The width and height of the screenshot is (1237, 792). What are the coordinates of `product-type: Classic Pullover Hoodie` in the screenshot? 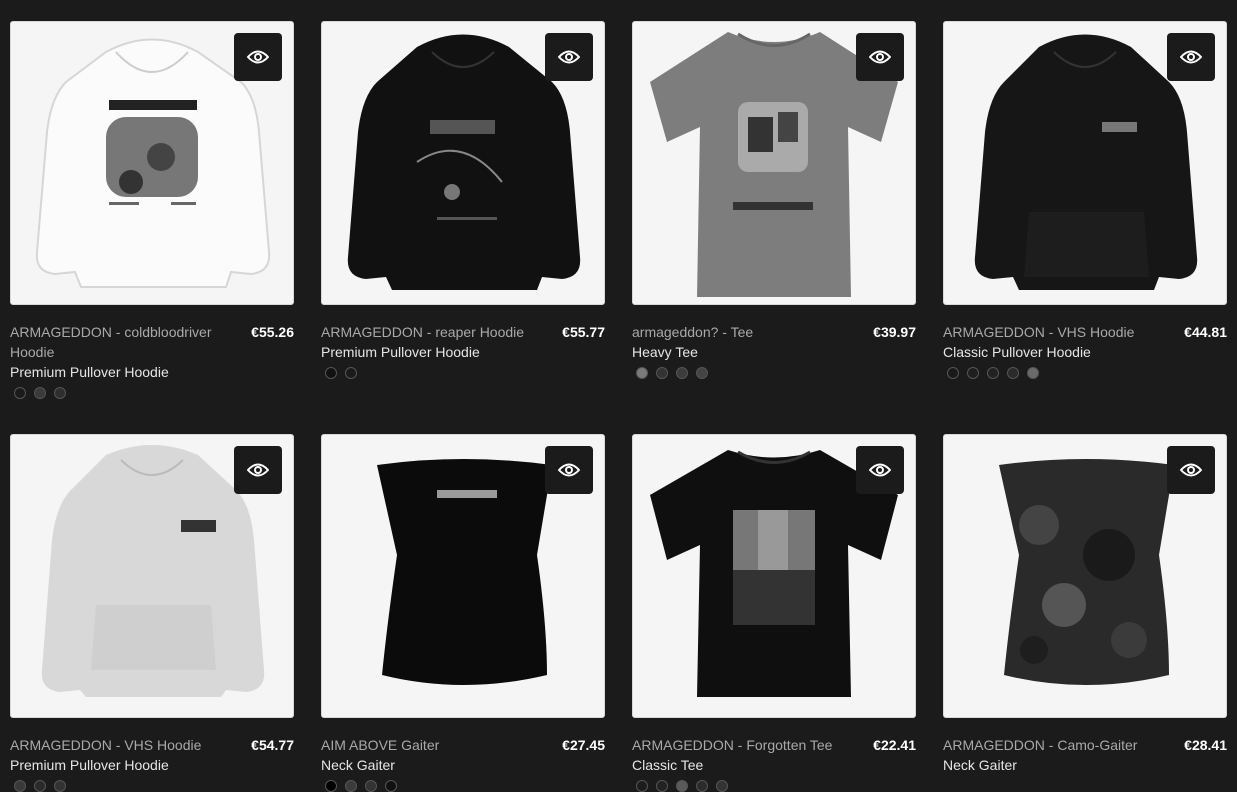 It's located at (1017, 352).